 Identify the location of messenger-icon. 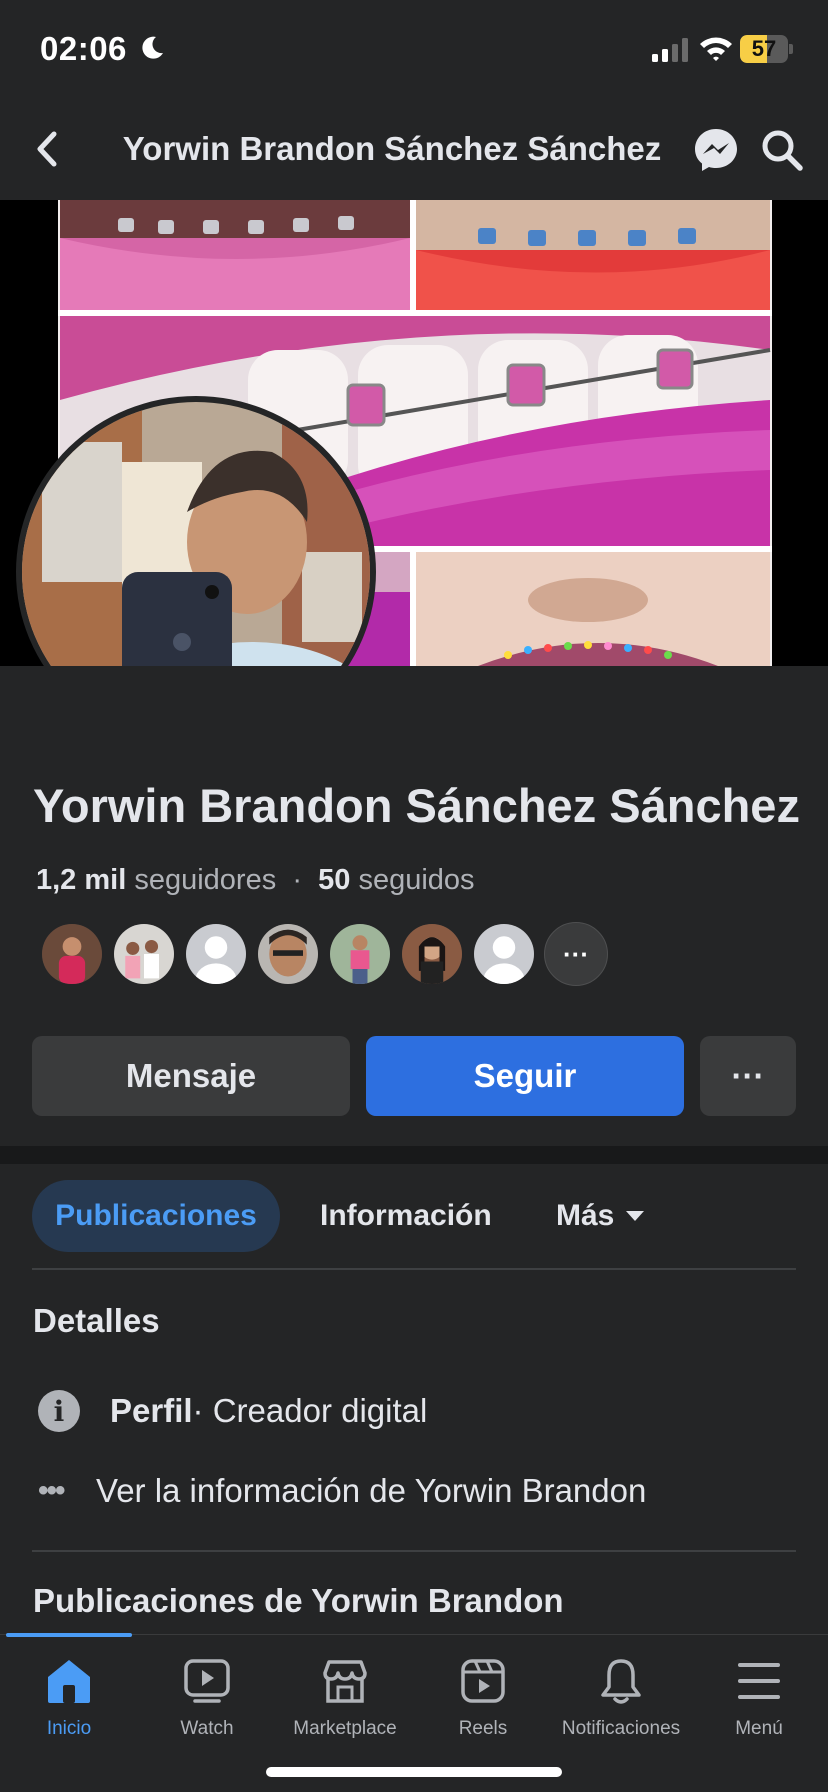
(716, 150).